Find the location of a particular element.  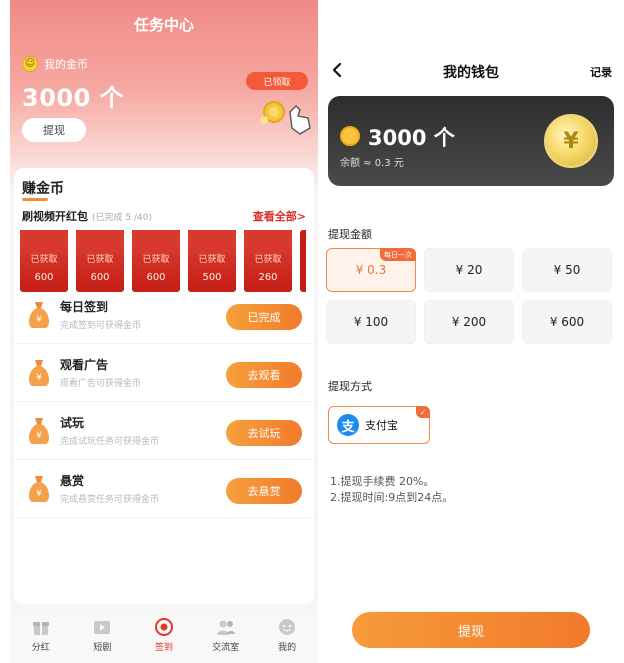

amount-option: ¥ 100 is located at coordinates (371, 322).